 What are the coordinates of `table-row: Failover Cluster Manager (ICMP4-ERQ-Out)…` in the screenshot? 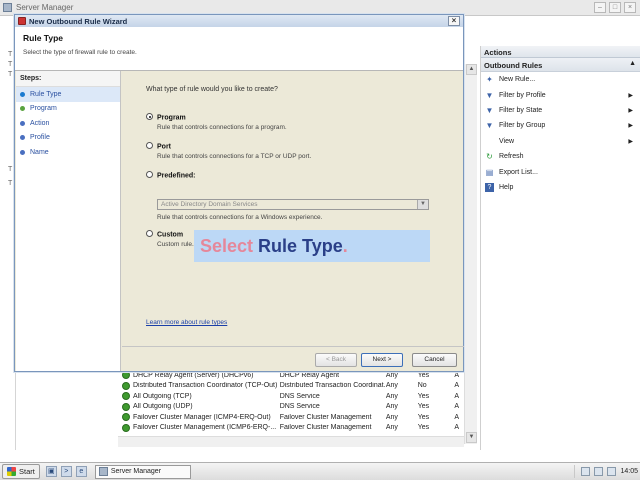 It's located at (292, 417).